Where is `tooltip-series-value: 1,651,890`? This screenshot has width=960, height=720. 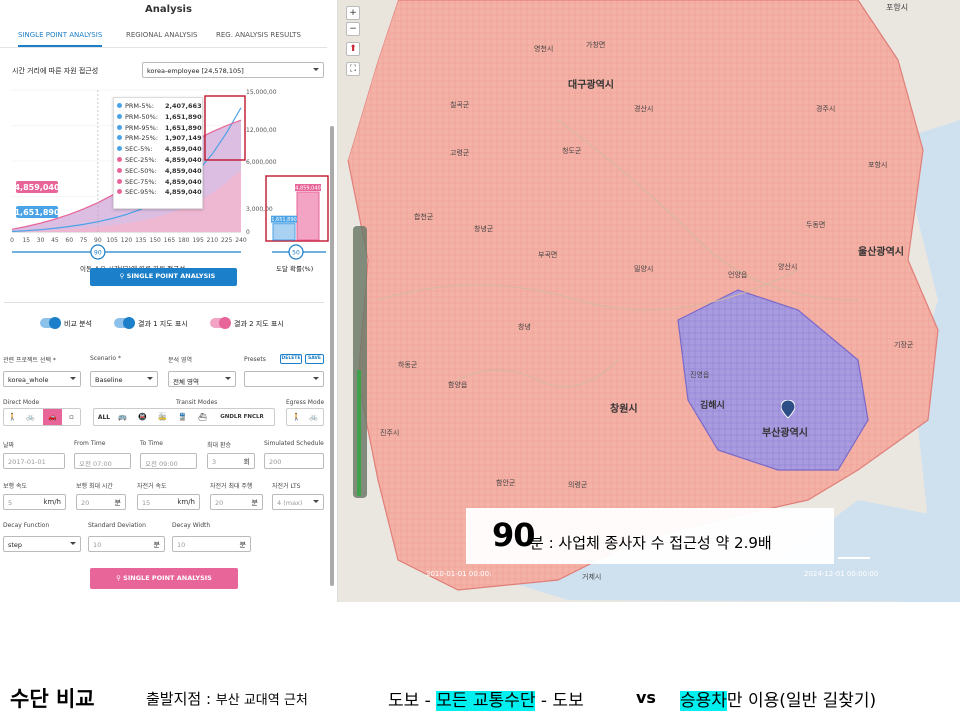 tooltip-series-value: 1,651,890 is located at coordinates (183, 127).